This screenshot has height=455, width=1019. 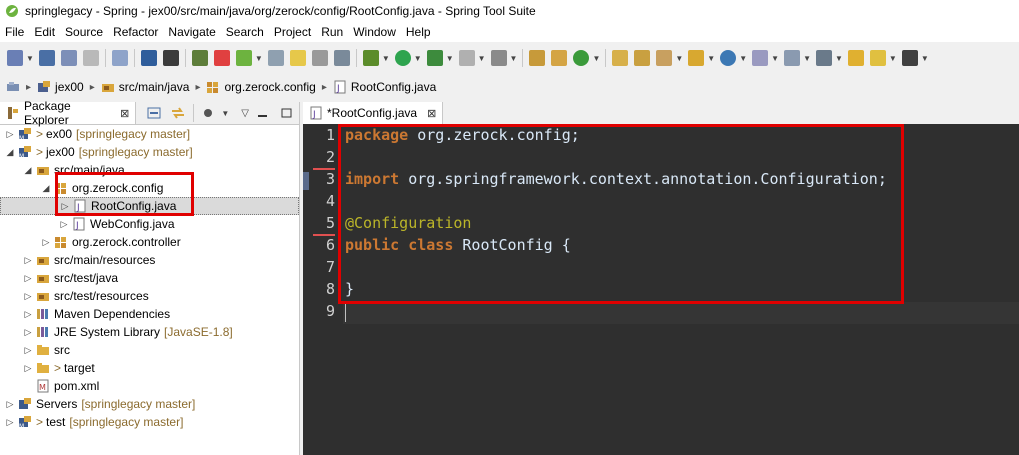 I want to click on breadcrumb-source-folder: src/main/java, so click(x=145, y=87).